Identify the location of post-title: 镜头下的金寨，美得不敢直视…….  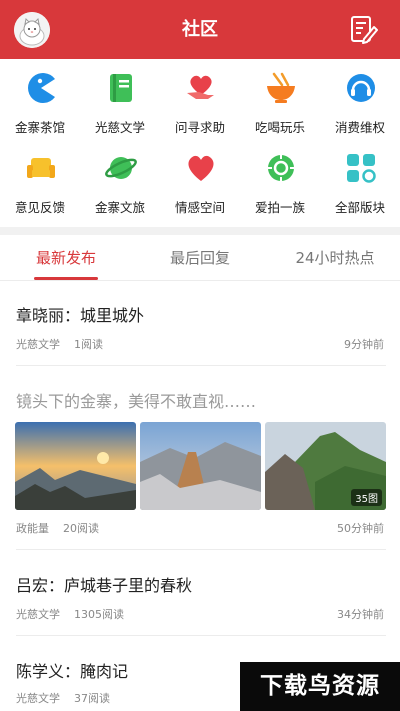
(136, 401).